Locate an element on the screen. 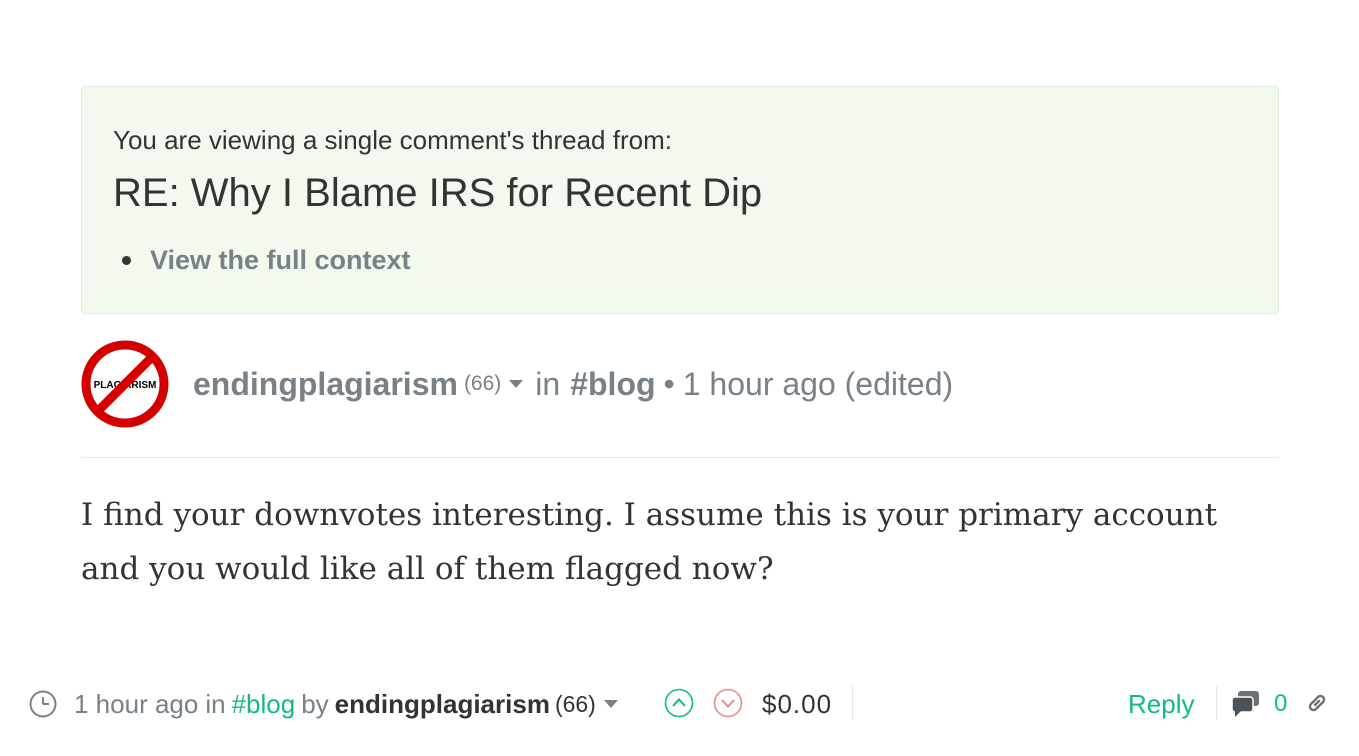 The image size is (1359, 756). post-tag: #blog is located at coordinates (612, 384).